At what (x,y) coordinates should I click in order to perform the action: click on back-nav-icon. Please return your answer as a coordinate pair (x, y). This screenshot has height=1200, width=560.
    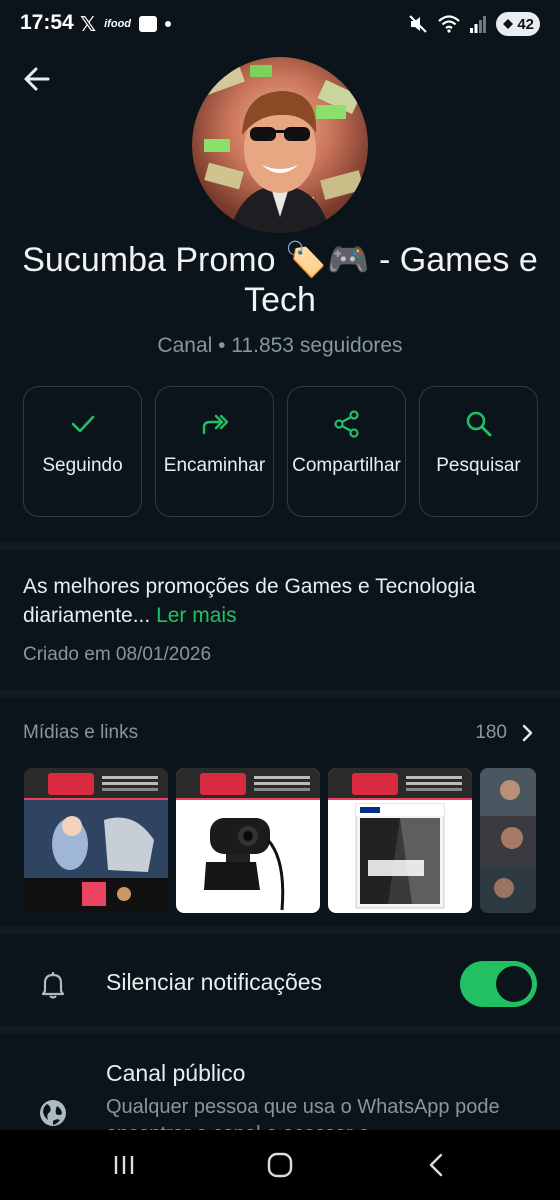
    Looking at the image, I should click on (436, 1165).